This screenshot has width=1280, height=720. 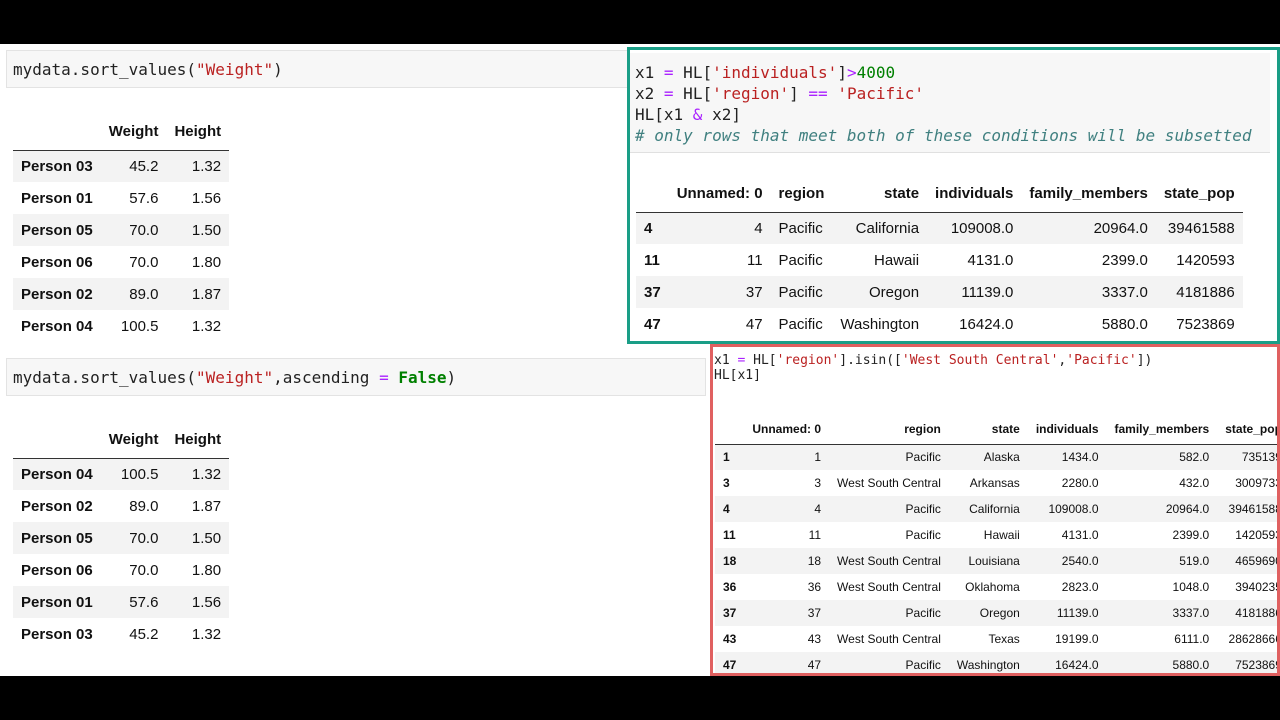 I want to click on table-row: Person 04 100.5 1.32, so click(x=121, y=474).